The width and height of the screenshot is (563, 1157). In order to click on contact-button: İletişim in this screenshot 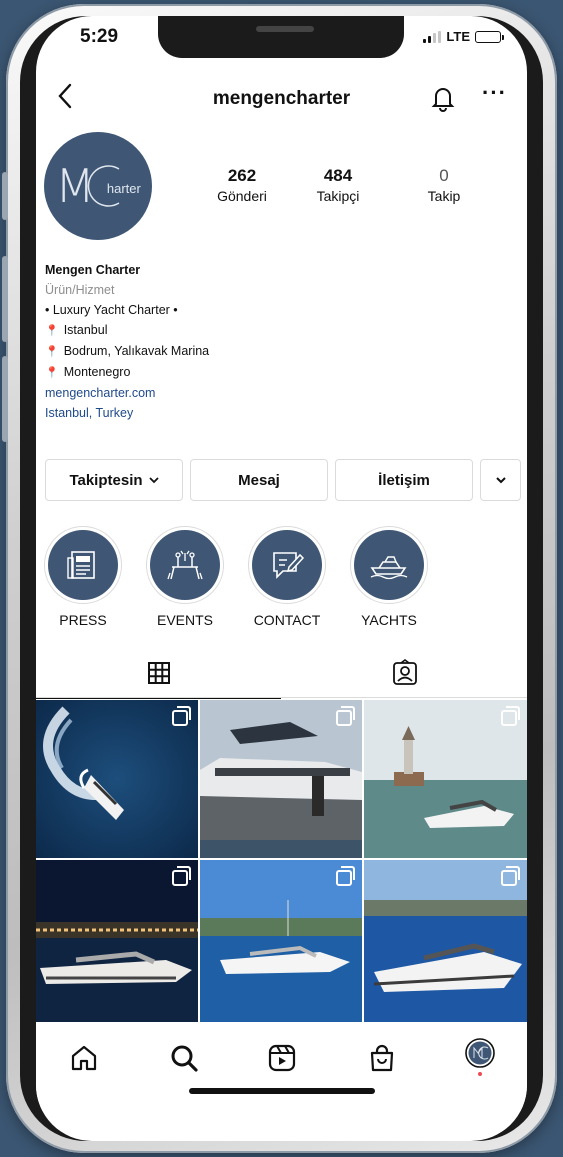, I will do `click(404, 480)`.